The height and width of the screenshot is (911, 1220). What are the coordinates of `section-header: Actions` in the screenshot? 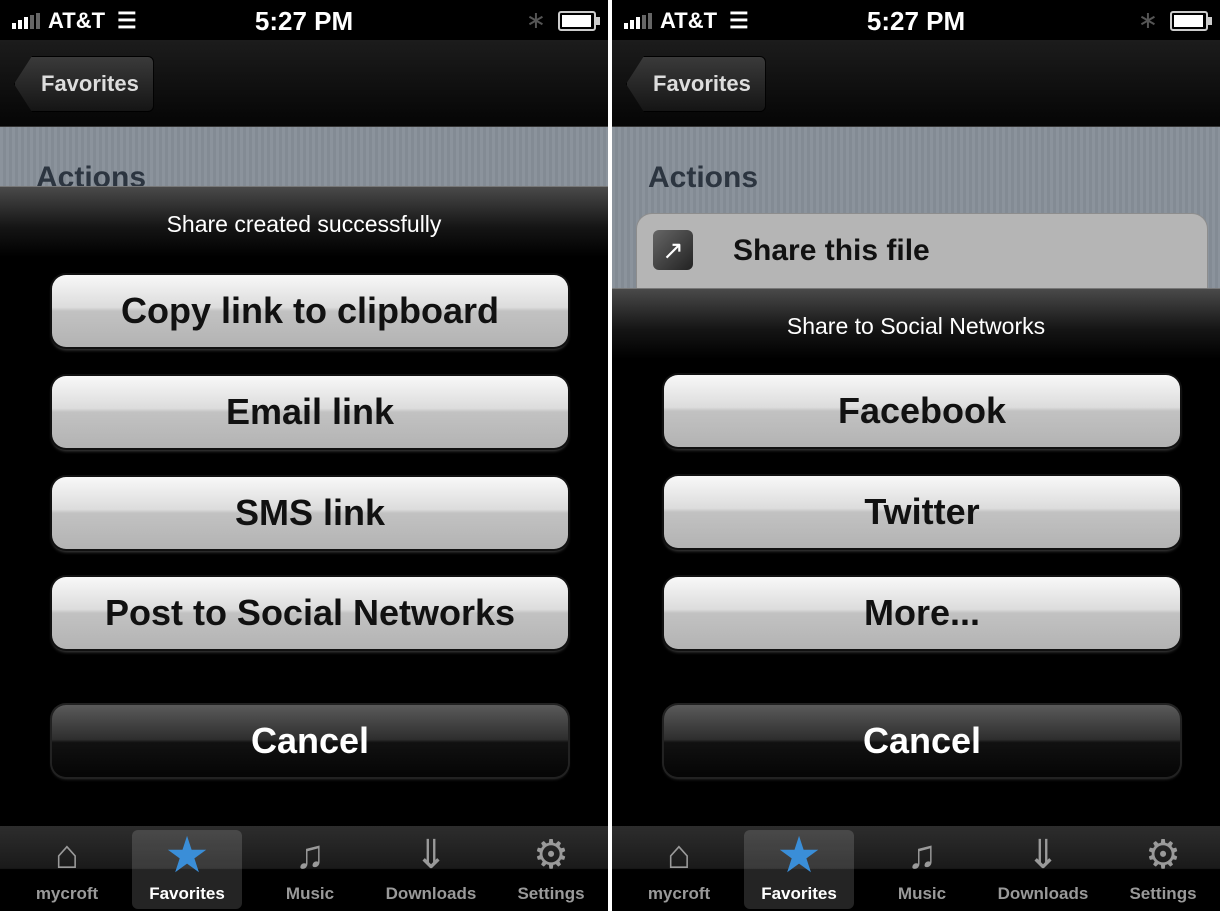 It's located at (703, 177).